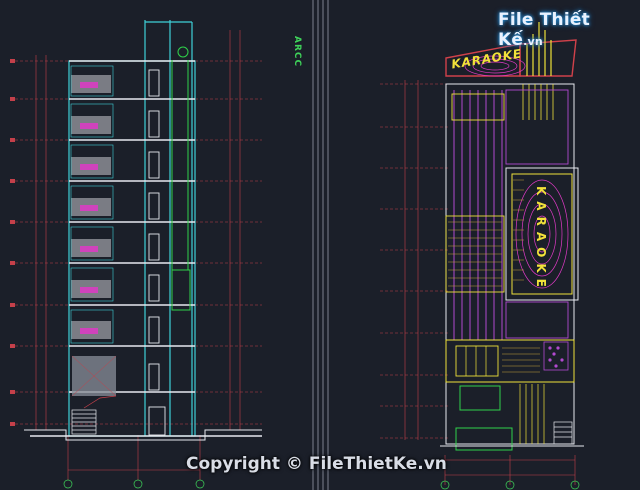 Image resolution: width=640 pixels, height=490 pixels. Describe the element at coordinates (484, 418) in the screenshot. I see `storefront-green` at that location.